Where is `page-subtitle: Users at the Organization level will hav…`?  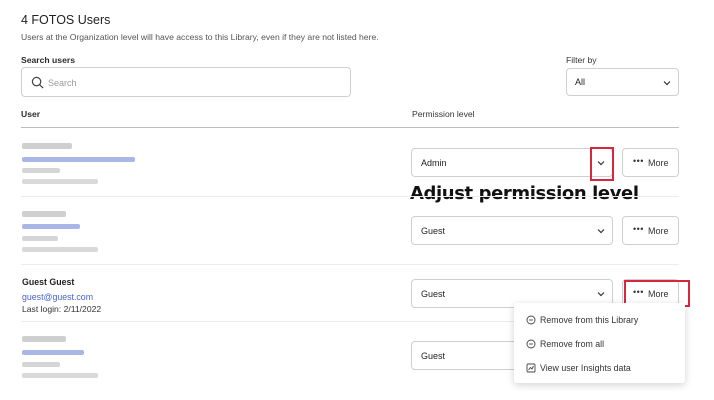
page-subtitle: Users at the Organization level will hav… is located at coordinates (200, 37).